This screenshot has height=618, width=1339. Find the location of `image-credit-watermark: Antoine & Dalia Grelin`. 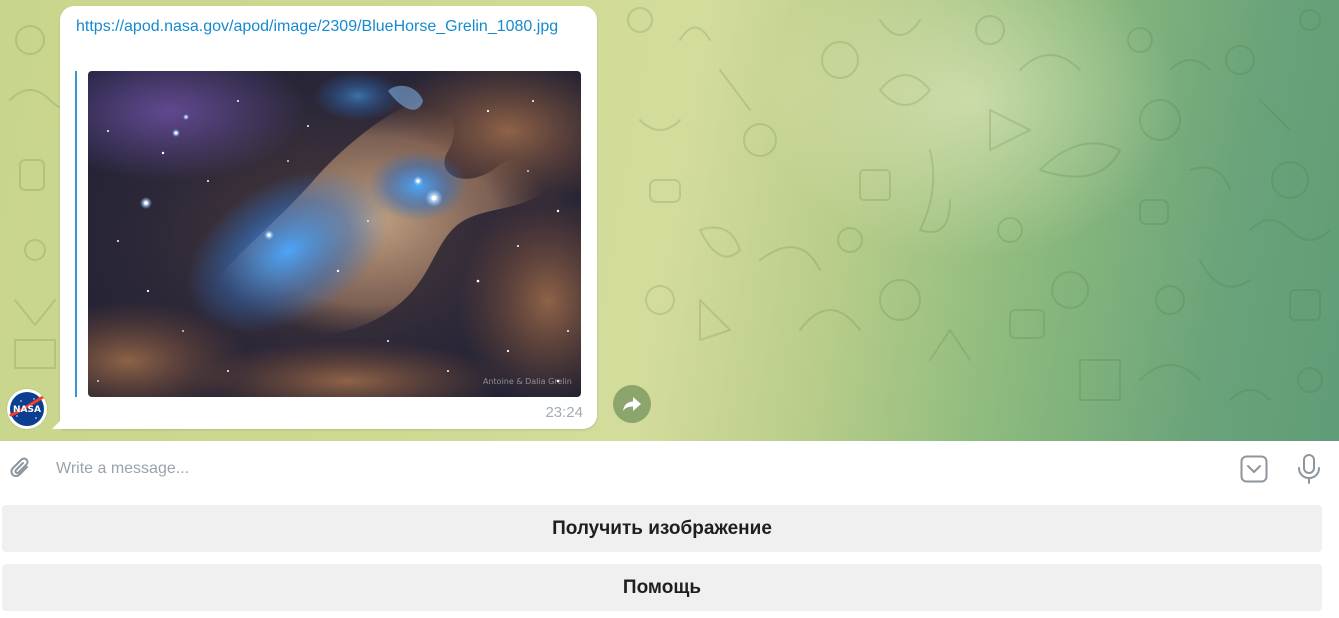

image-credit-watermark: Antoine & Dalia Grelin is located at coordinates (527, 381).